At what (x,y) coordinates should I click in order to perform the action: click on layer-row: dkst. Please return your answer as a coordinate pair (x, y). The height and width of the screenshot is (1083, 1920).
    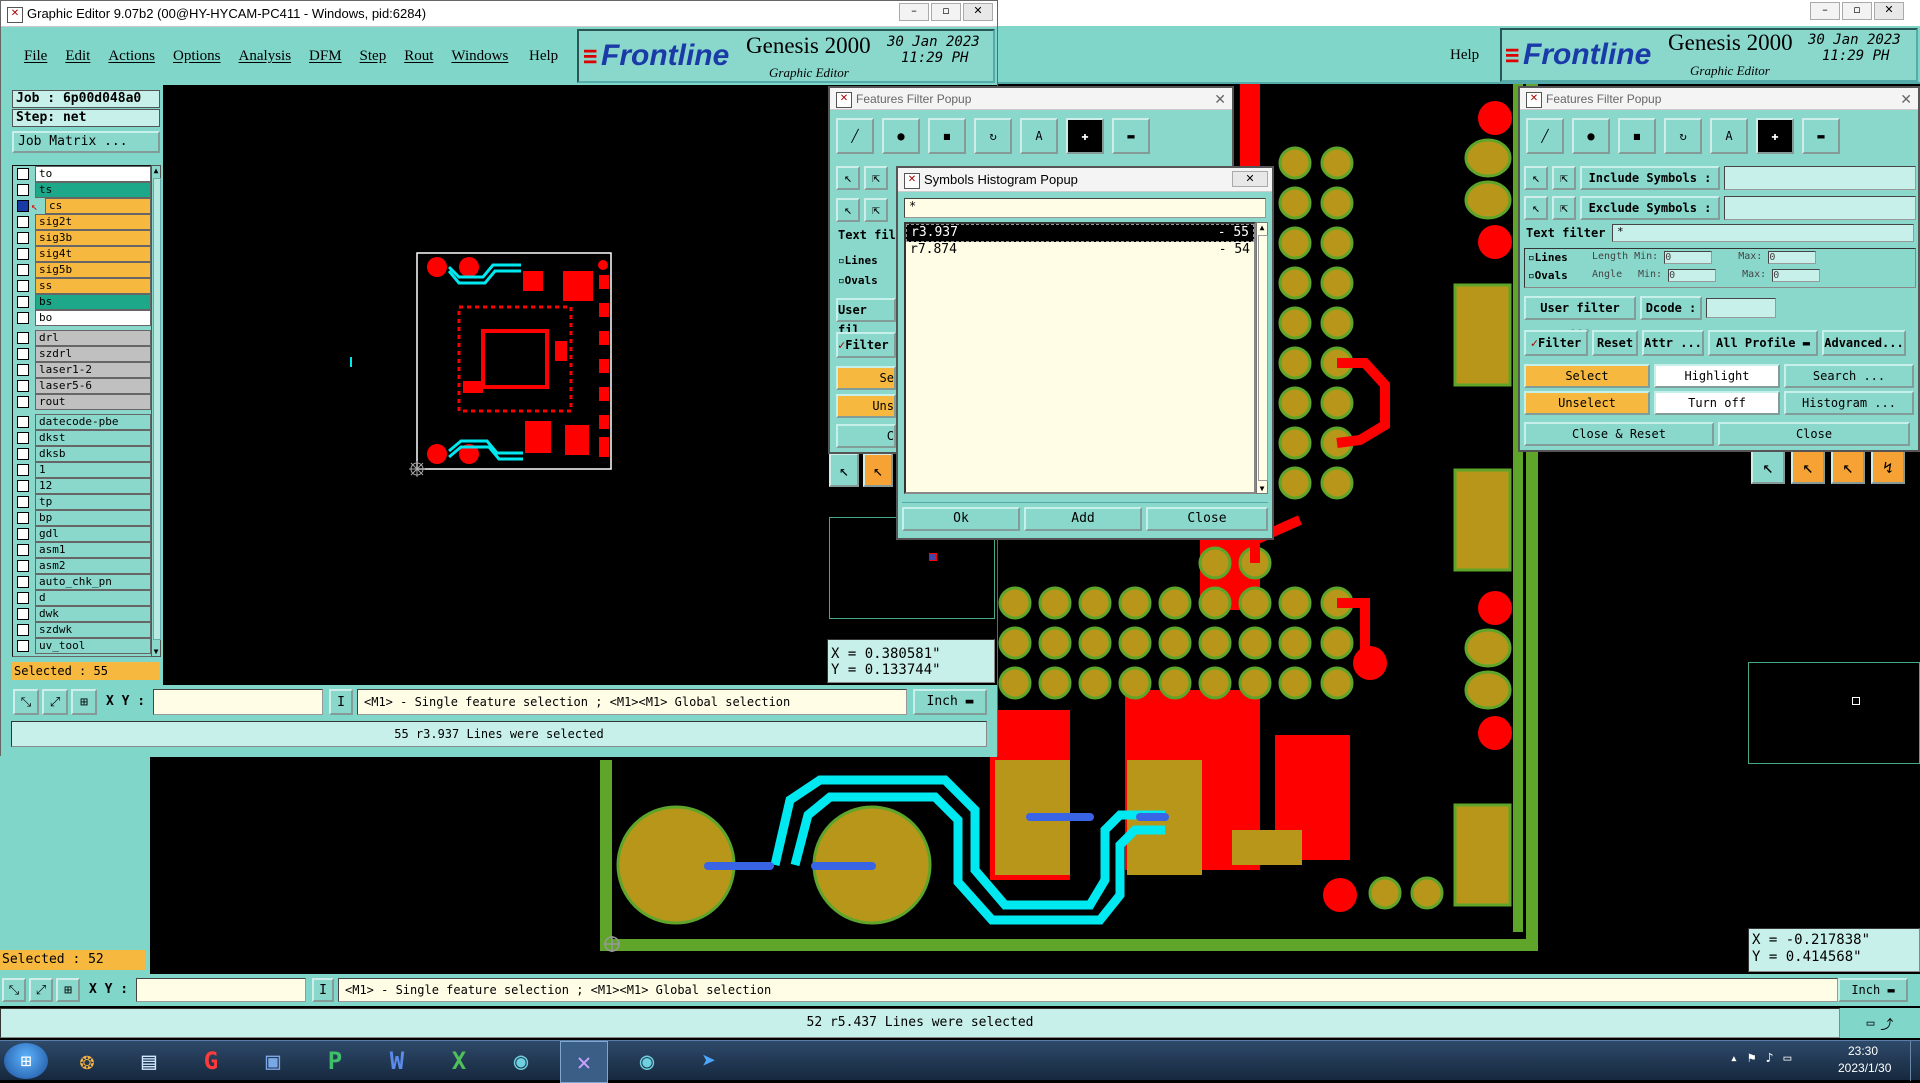
    Looking at the image, I should click on (82, 438).